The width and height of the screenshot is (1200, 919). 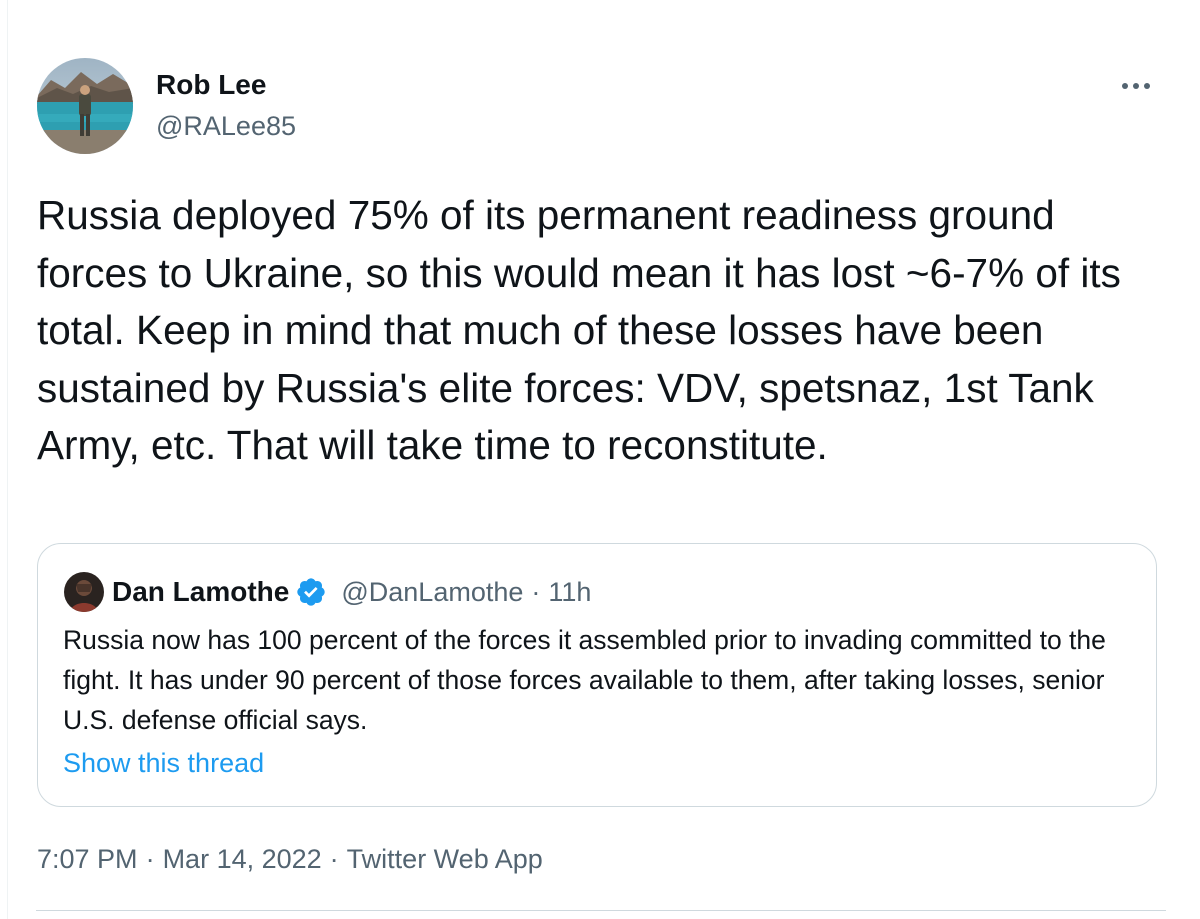 I want to click on bottom-divider, so click(x=601, y=910).